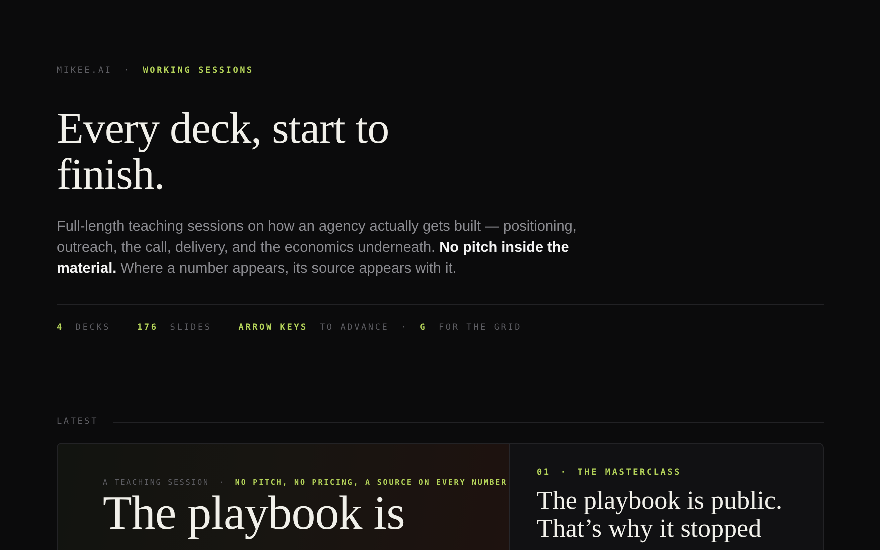 This screenshot has height=550, width=880. What do you see at coordinates (78, 422) in the screenshot?
I see `section-label: LATEST` at bounding box center [78, 422].